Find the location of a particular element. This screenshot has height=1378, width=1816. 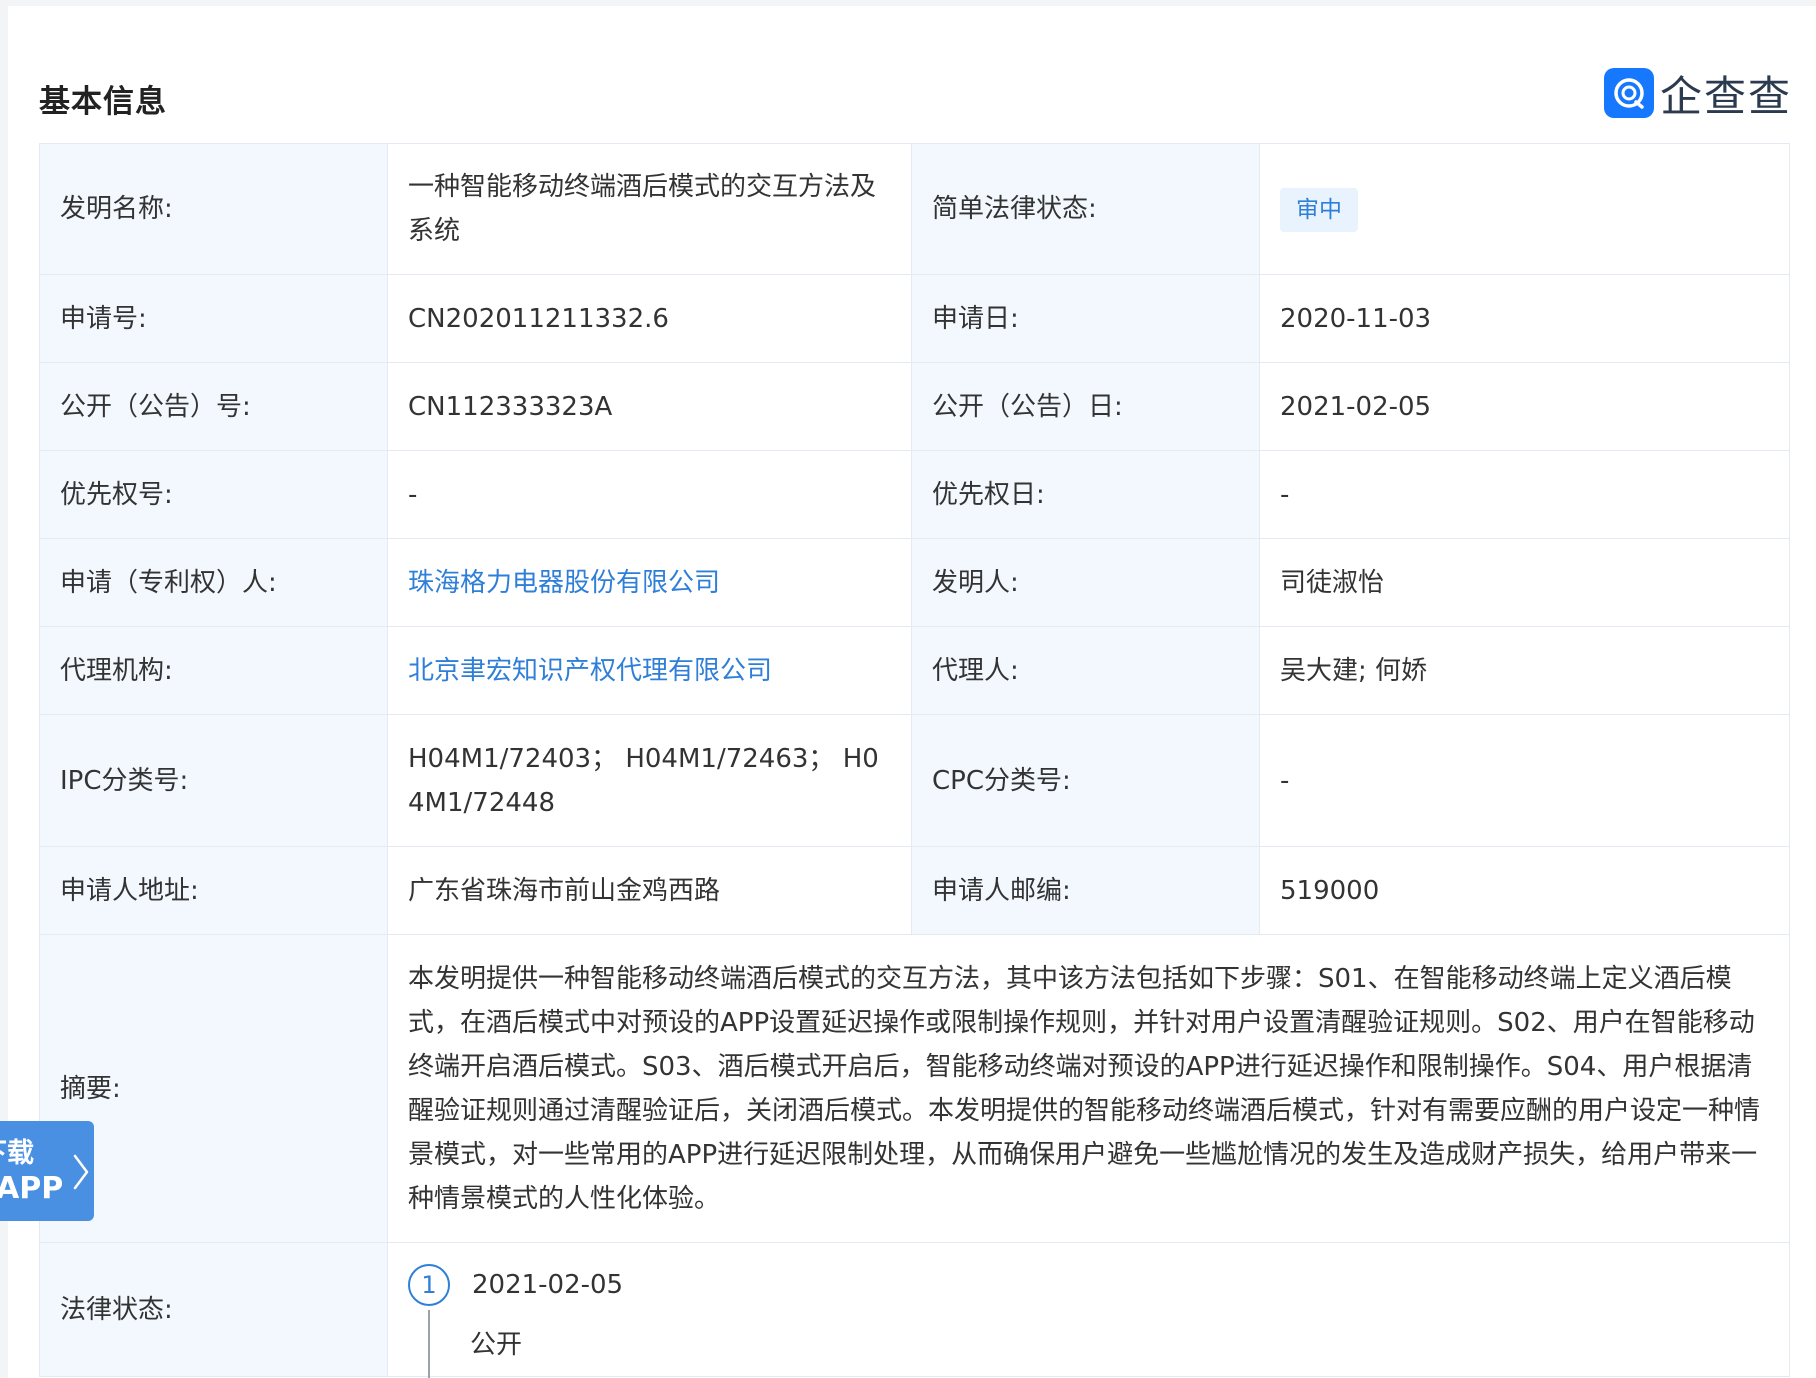

table-row: 优先权号: - 优先权日: - is located at coordinates (914, 494).